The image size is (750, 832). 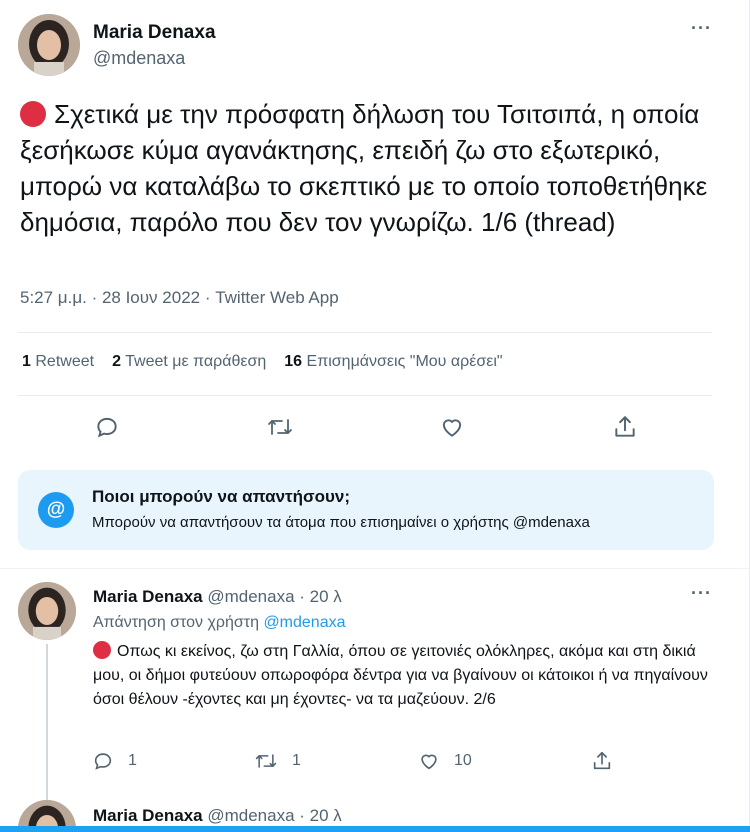 What do you see at coordinates (221, 496) in the screenshot?
I see `who-can-reply-title: Ποιοι μπορούν να απαντήσουν;` at bounding box center [221, 496].